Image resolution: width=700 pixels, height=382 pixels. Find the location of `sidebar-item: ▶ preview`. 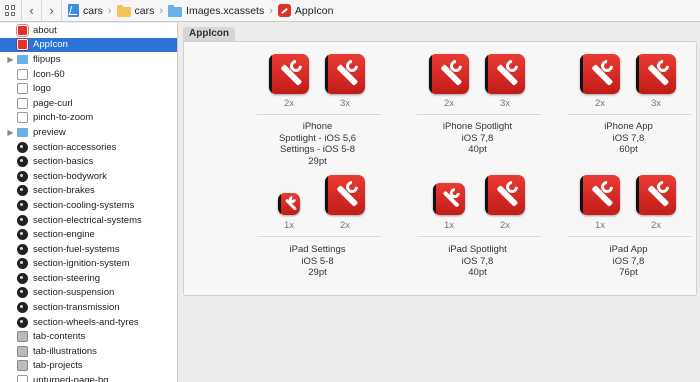

sidebar-item: ▶ preview is located at coordinates (88, 132).